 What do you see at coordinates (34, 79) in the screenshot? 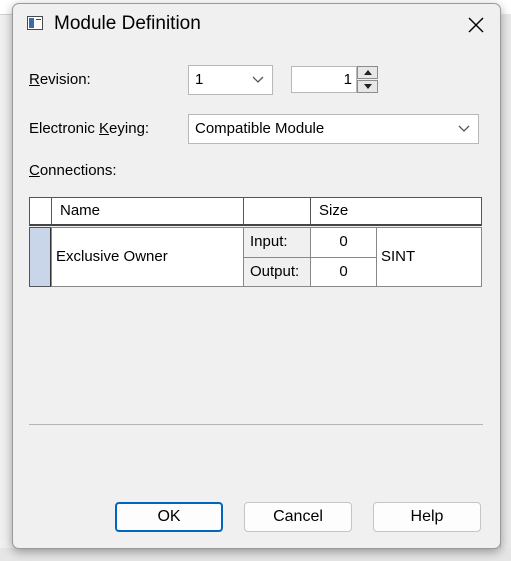
I see `revision-accel-key: R` at bounding box center [34, 79].